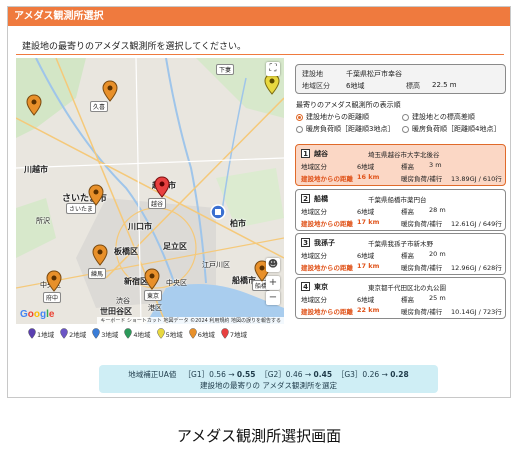  I want to click on station-name: 越谷, so click(321, 154).